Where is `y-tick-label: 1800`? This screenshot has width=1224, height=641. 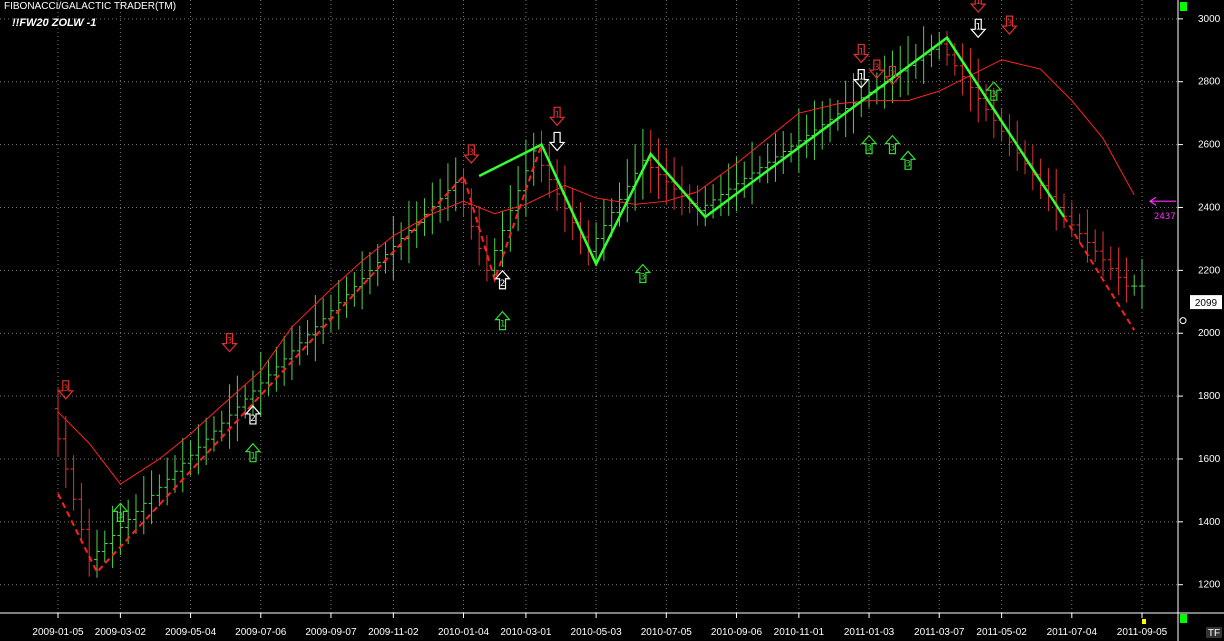
y-tick-label: 1800 is located at coordinates (1209, 396).